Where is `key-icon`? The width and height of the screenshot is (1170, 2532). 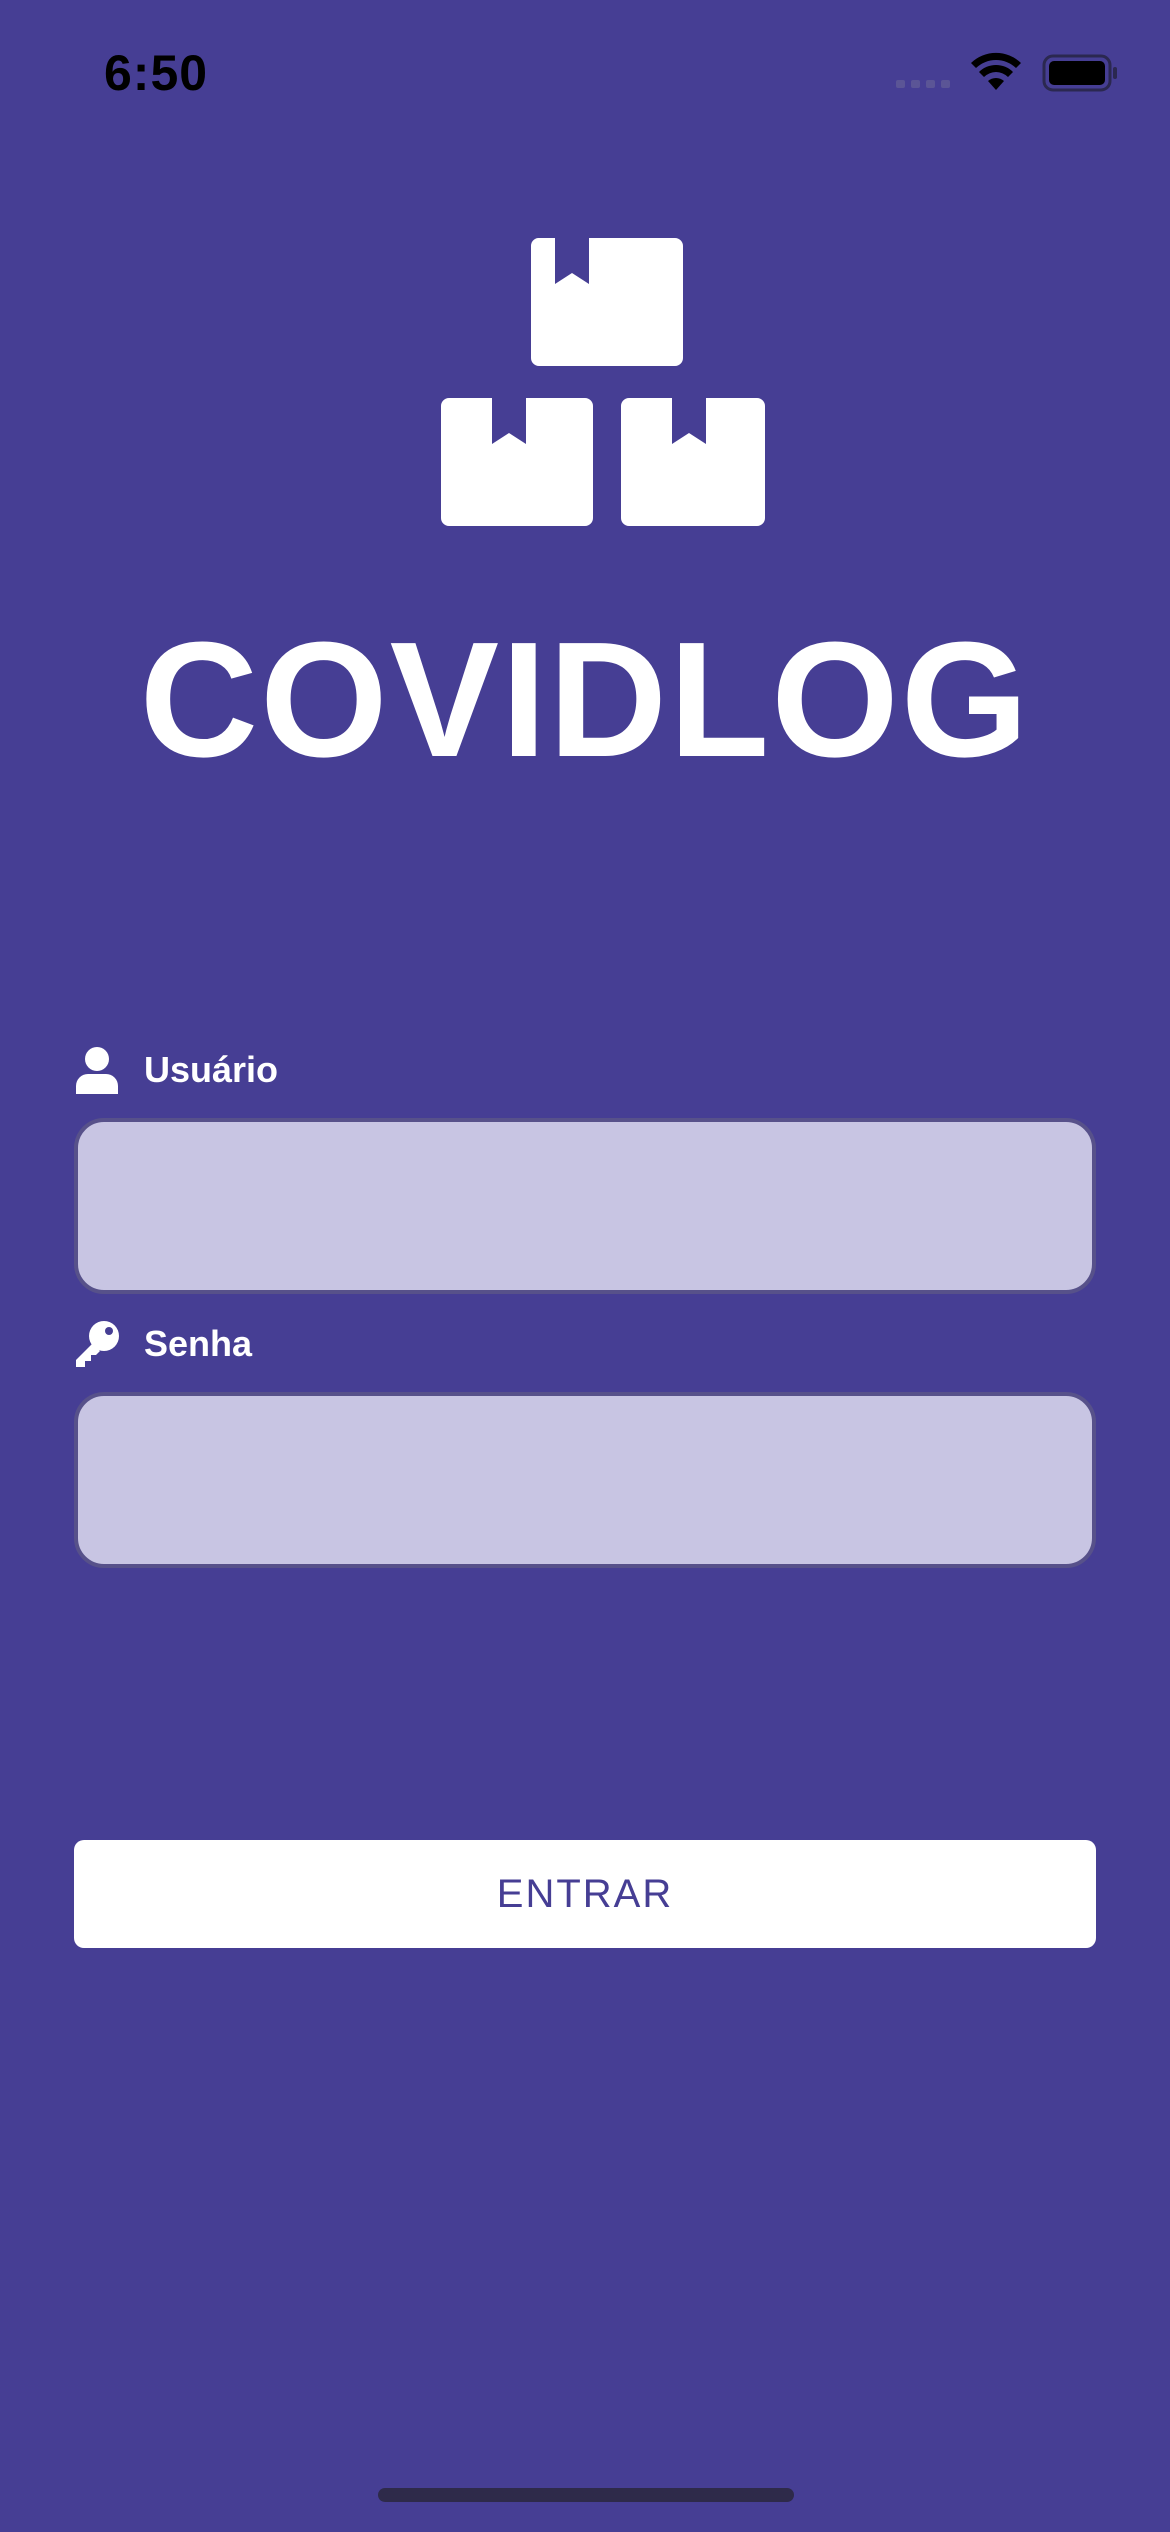
key-icon is located at coordinates (97, 1344).